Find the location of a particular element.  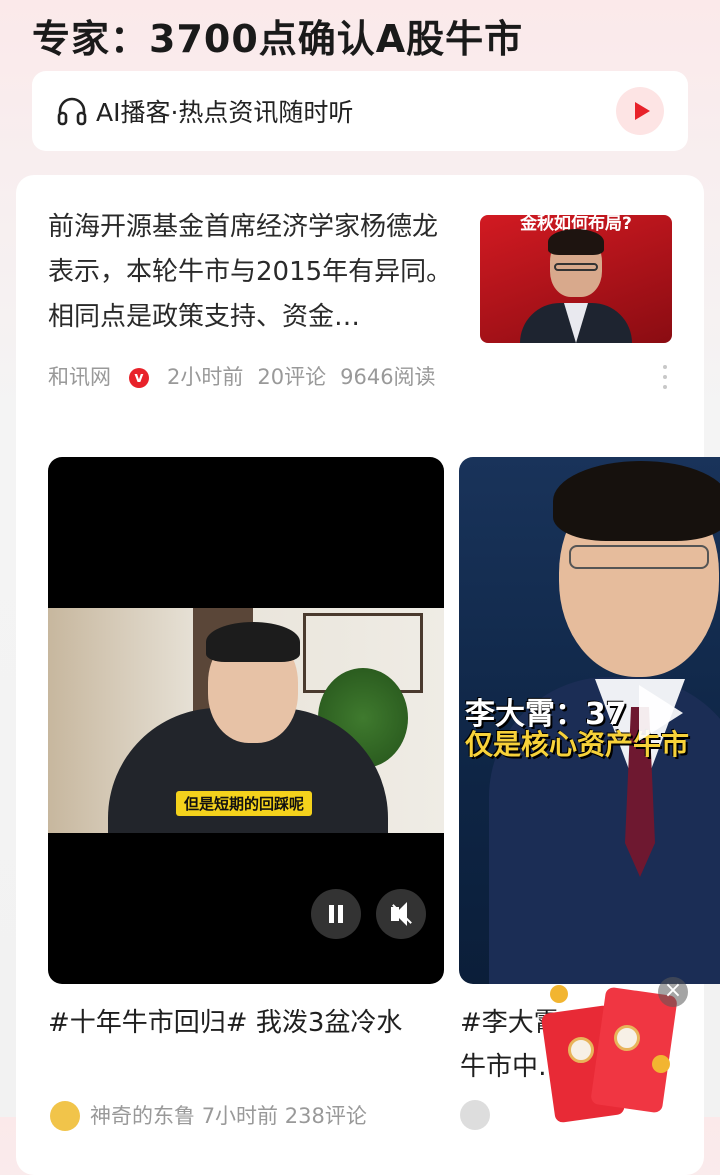

video-subtitle: 但是短期的回踩呢 is located at coordinates (244, 803).